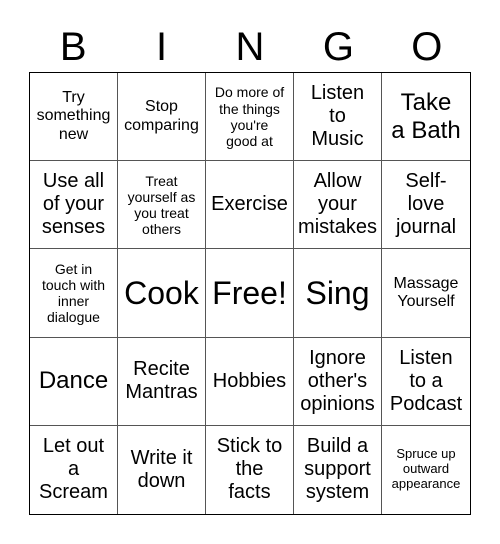 The image size is (500, 544). I want to click on cell-text: Massage Yourself, so click(426, 292).